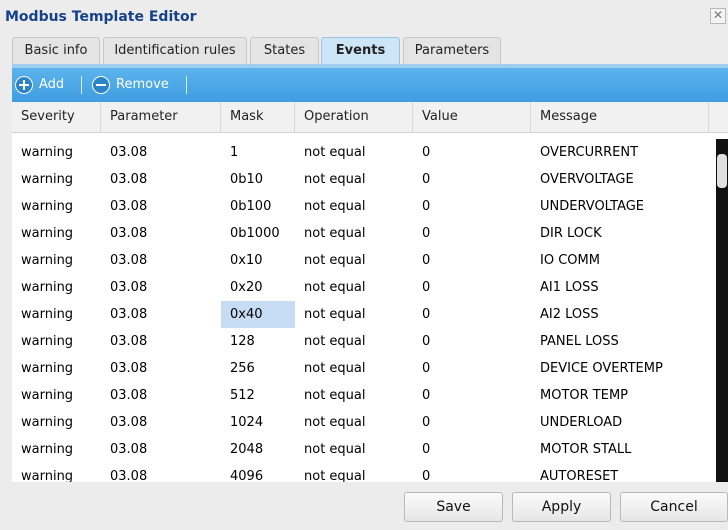 The height and width of the screenshot is (530, 728). Describe the element at coordinates (56, 50) in the screenshot. I see `tab-basic-info: Basic info` at that location.